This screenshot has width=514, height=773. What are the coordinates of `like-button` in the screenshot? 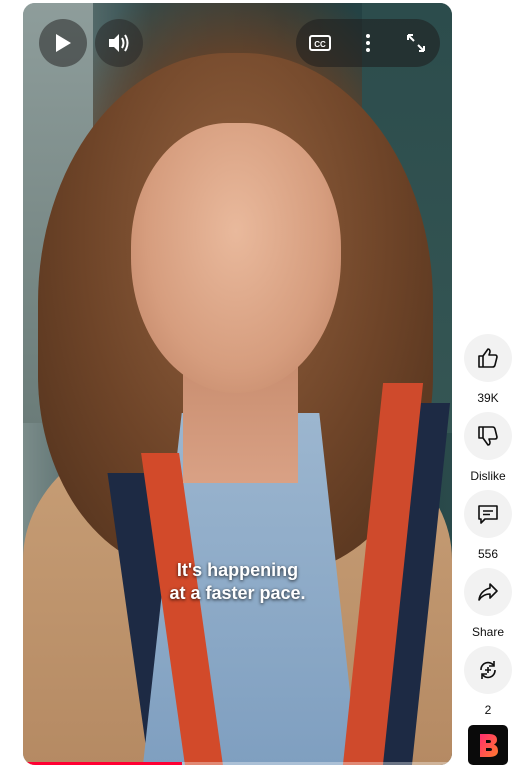 It's located at (488, 358).